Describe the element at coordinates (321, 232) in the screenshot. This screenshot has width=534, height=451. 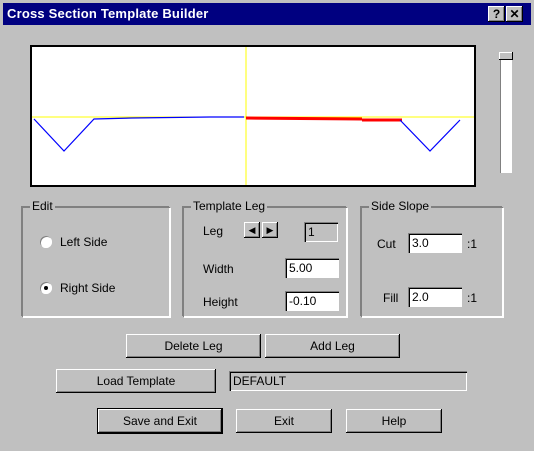
I see `leg-number-field: 1` at that location.